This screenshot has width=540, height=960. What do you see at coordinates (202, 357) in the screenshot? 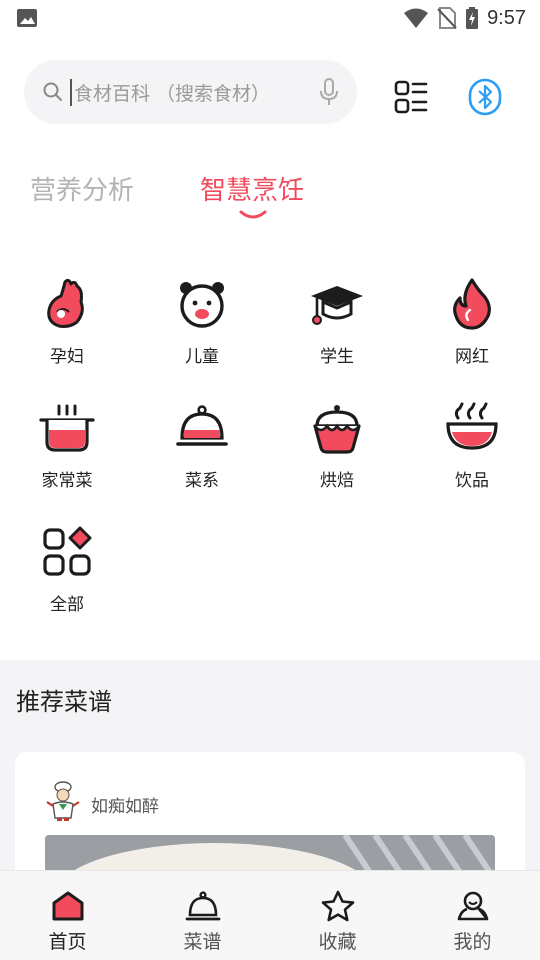
I see `category-label: 儿童` at bounding box center [202, 357].